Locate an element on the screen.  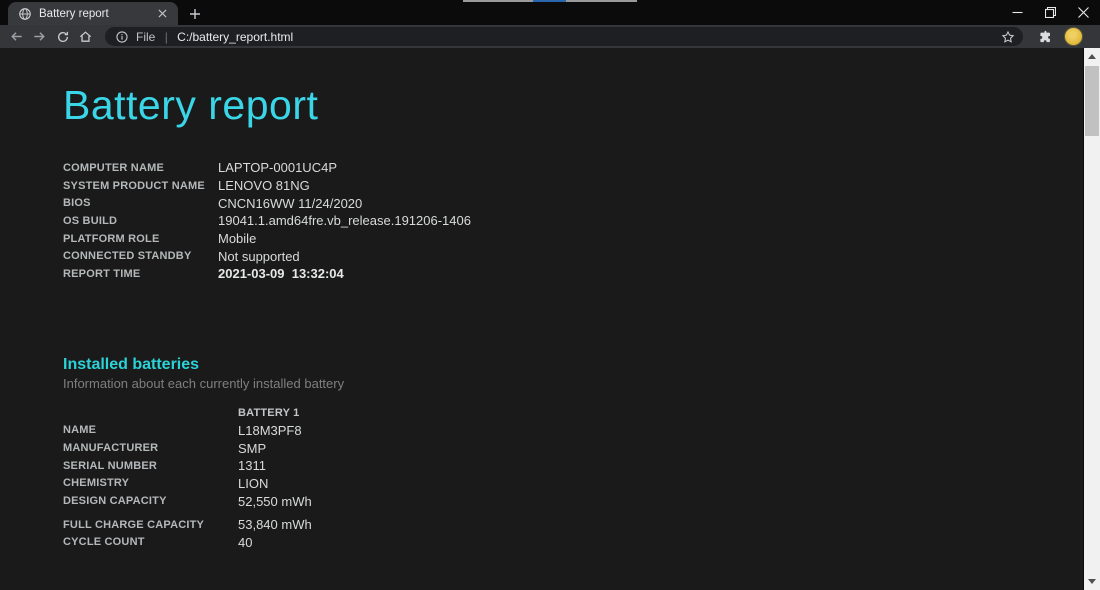
table-row: NAME L18M3PF8 is located at coordinates (573, 431).